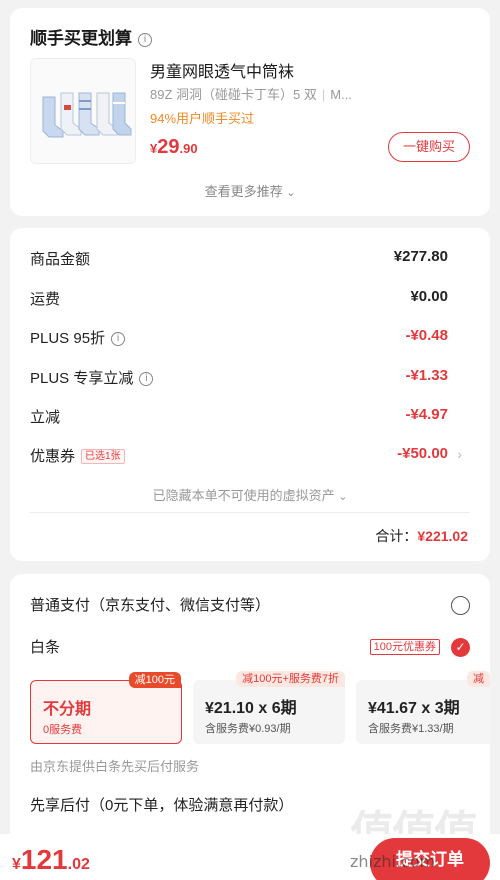  Describe the element at coordinates (460, 605) in the screenshot. I see `radio-unchecked-icon` at that location.